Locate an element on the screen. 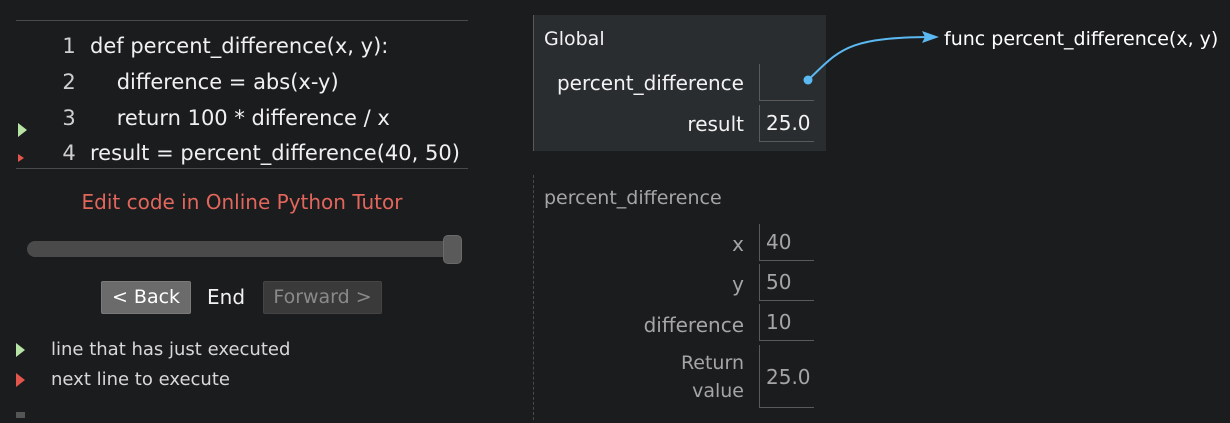 The image size is (1230, 423). var-value: 10 is located at coordinates (786, 322).